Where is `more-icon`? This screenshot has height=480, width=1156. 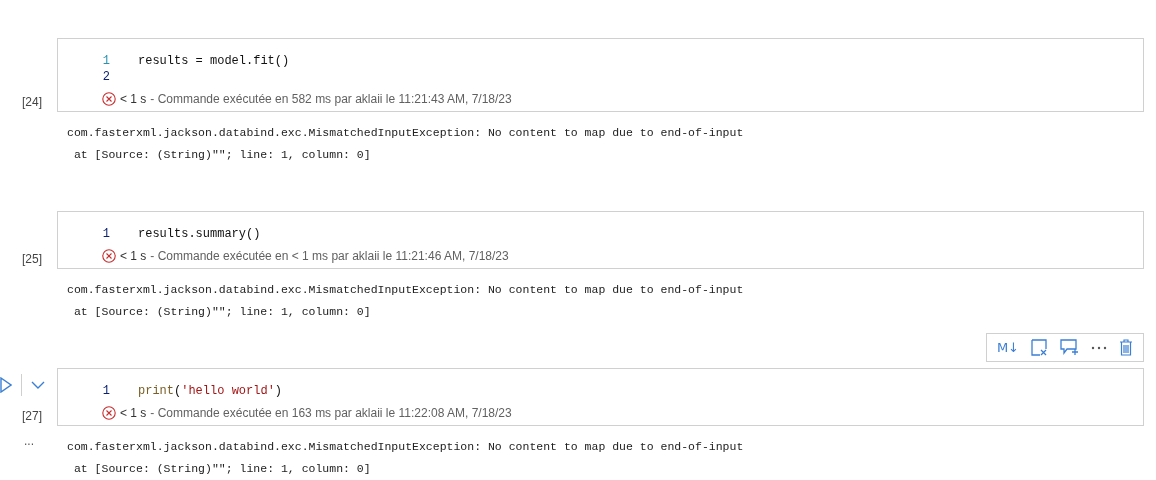
more-icon is located at coordinates (1099, 347).